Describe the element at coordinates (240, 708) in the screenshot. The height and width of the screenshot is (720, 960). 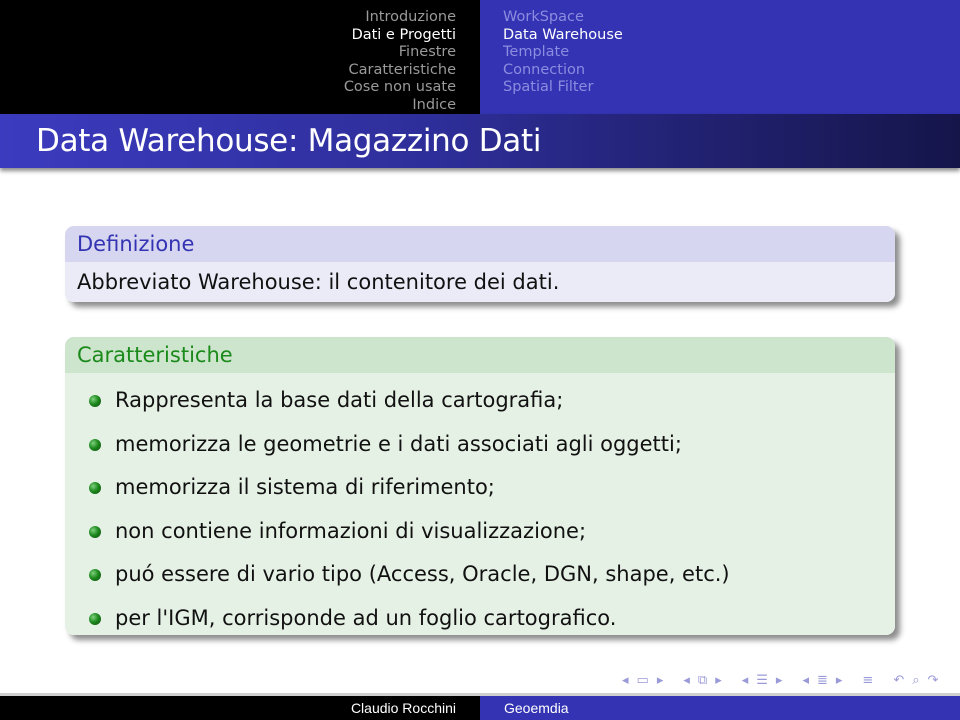
I see `footer-author: Claudio Rocchini` at that location.